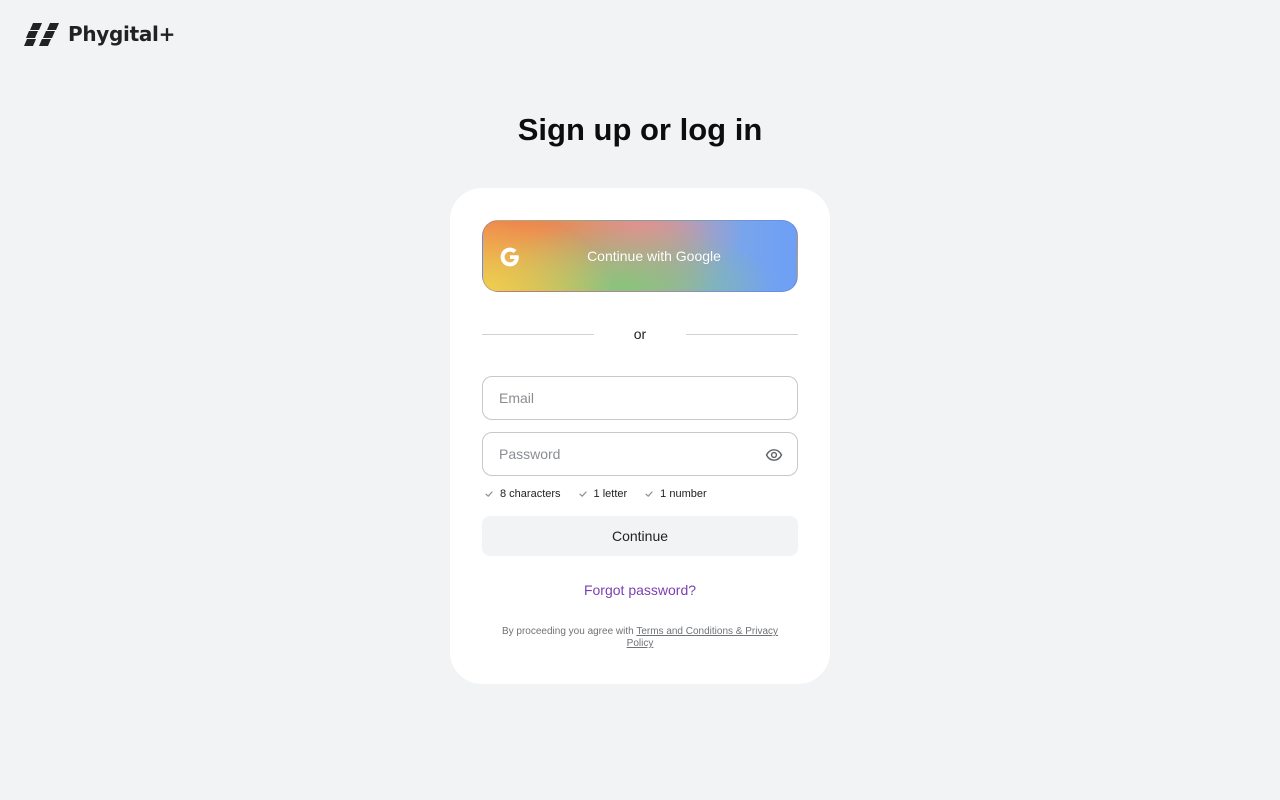  What do you see at coordinates (741, 334) in the screenshot?
I see `divider-line-right` at bounding box center [741, 334].